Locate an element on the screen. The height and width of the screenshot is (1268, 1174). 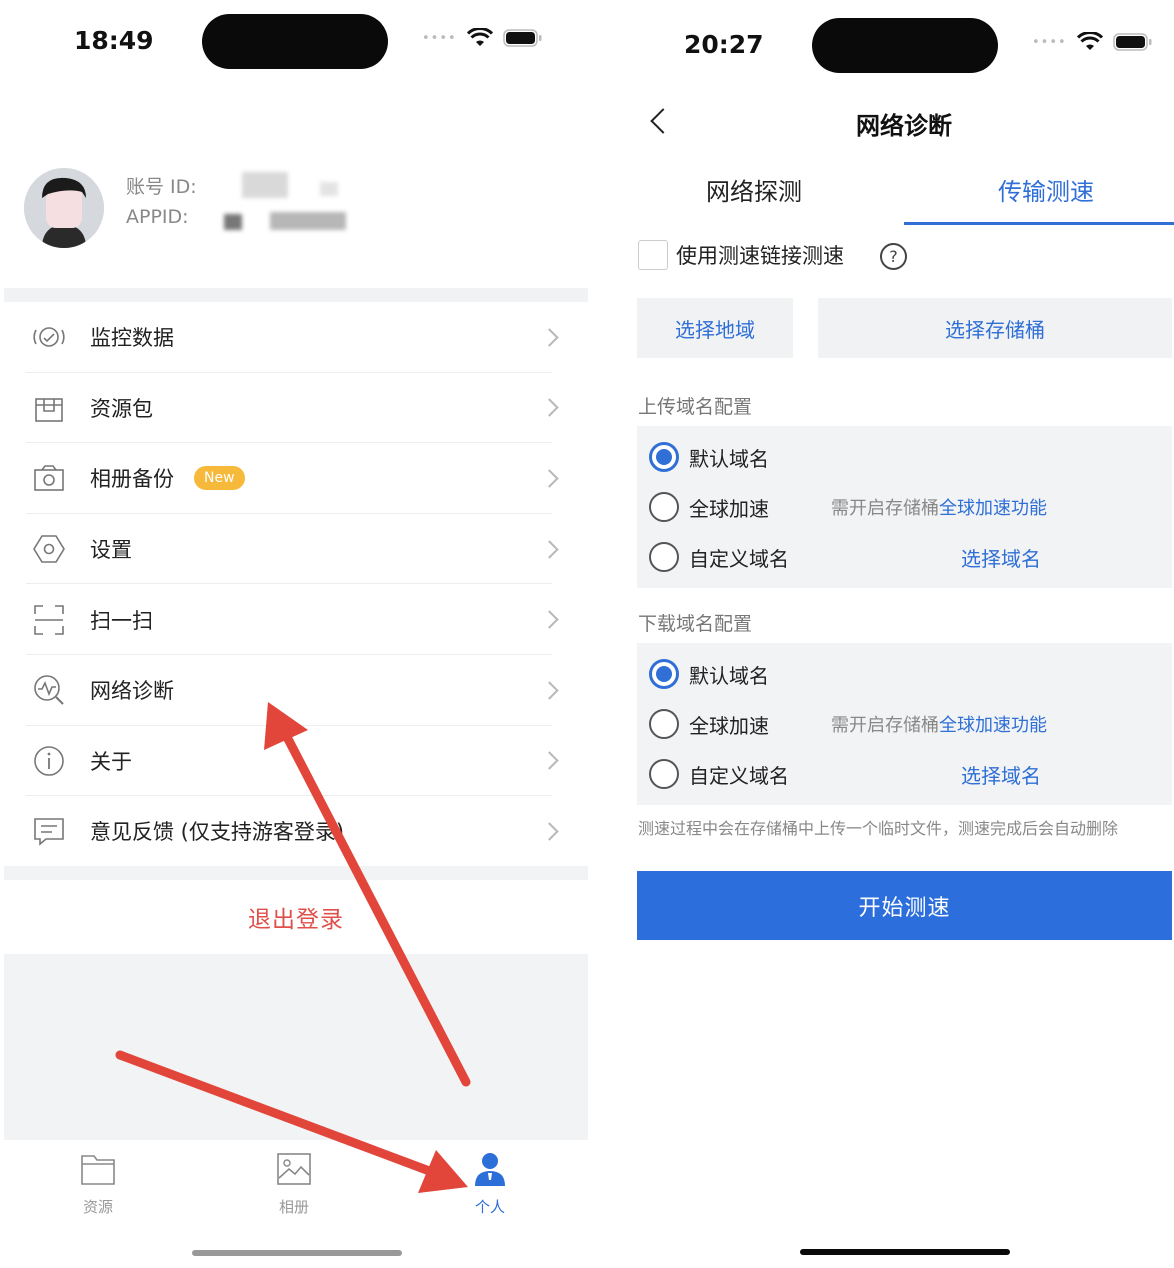
active-tab-underline is located at coordinates (1039, 223).